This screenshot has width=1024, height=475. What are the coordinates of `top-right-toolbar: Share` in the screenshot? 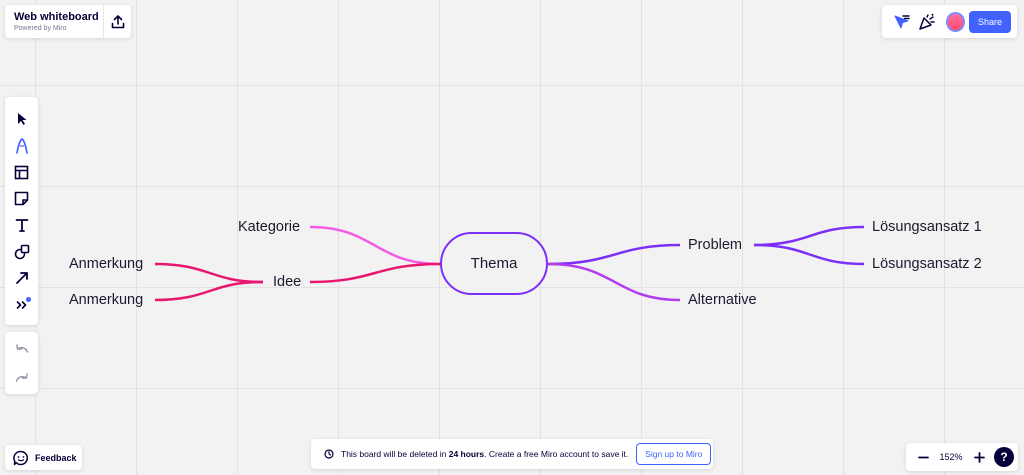 It's located at (949, 21).